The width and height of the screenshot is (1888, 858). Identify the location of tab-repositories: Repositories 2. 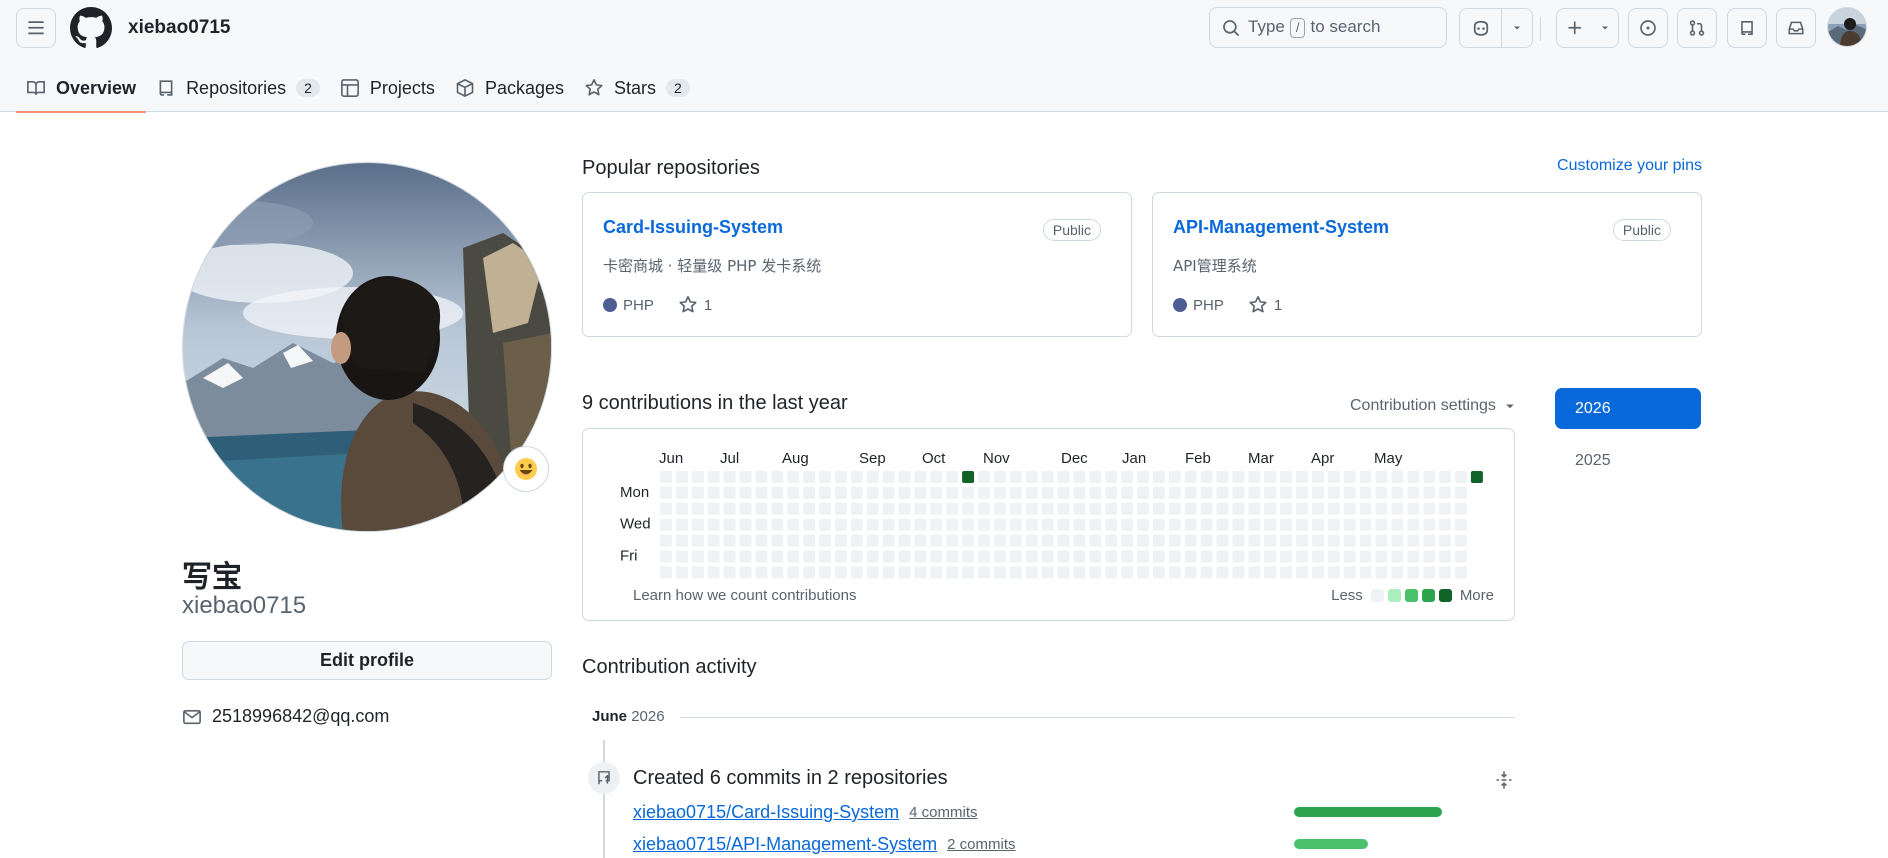
(238, 88).